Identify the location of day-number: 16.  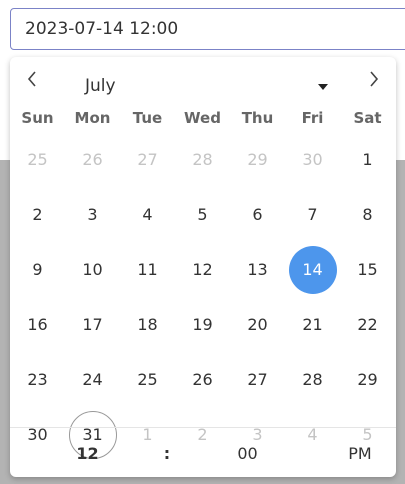
(37, 324).